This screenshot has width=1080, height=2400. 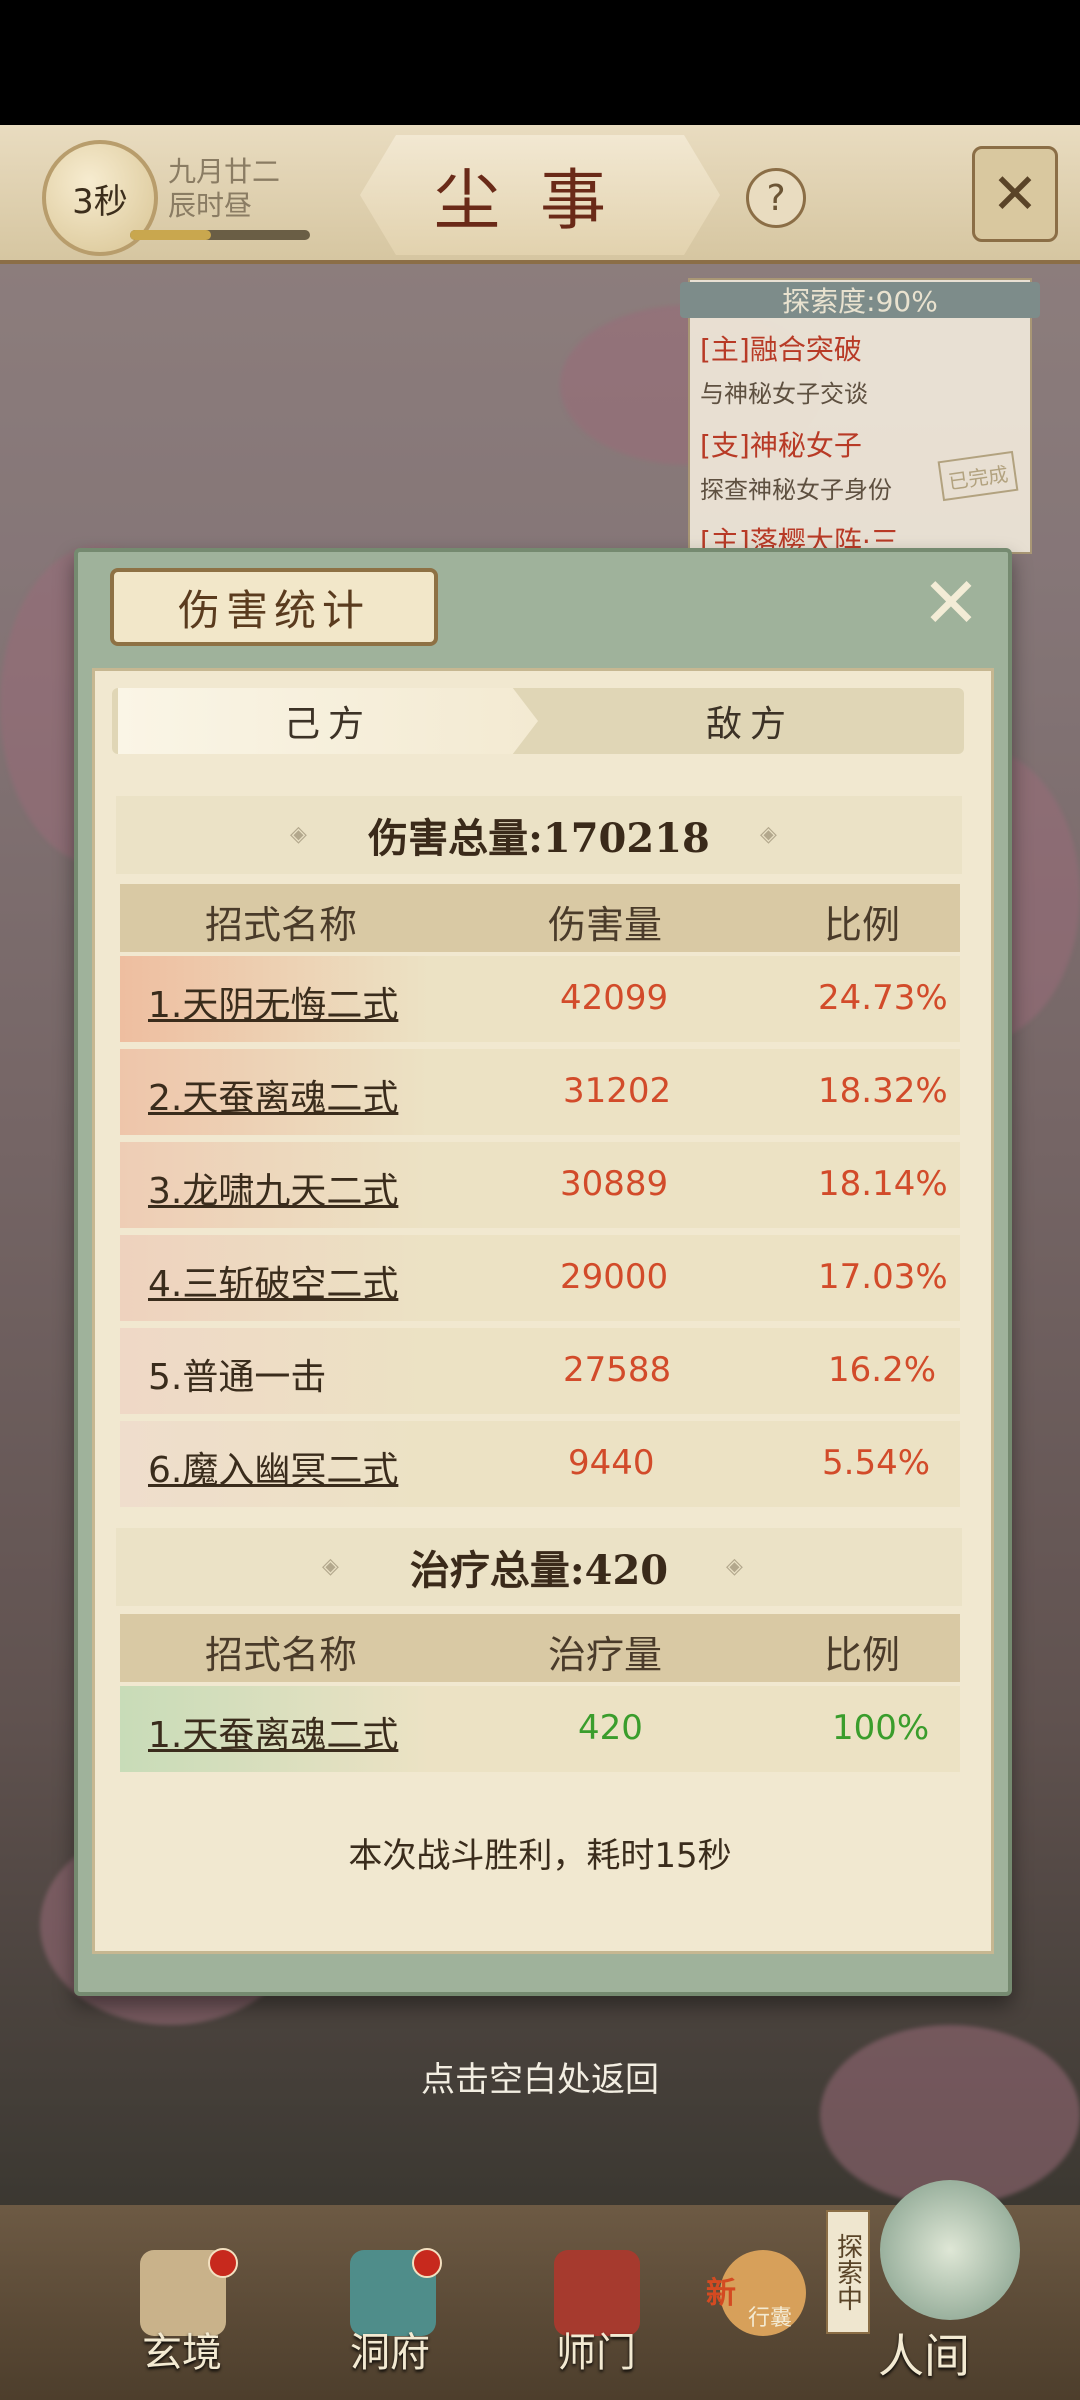 I want to click on time-progress-bar, so click(x=220, y=235).